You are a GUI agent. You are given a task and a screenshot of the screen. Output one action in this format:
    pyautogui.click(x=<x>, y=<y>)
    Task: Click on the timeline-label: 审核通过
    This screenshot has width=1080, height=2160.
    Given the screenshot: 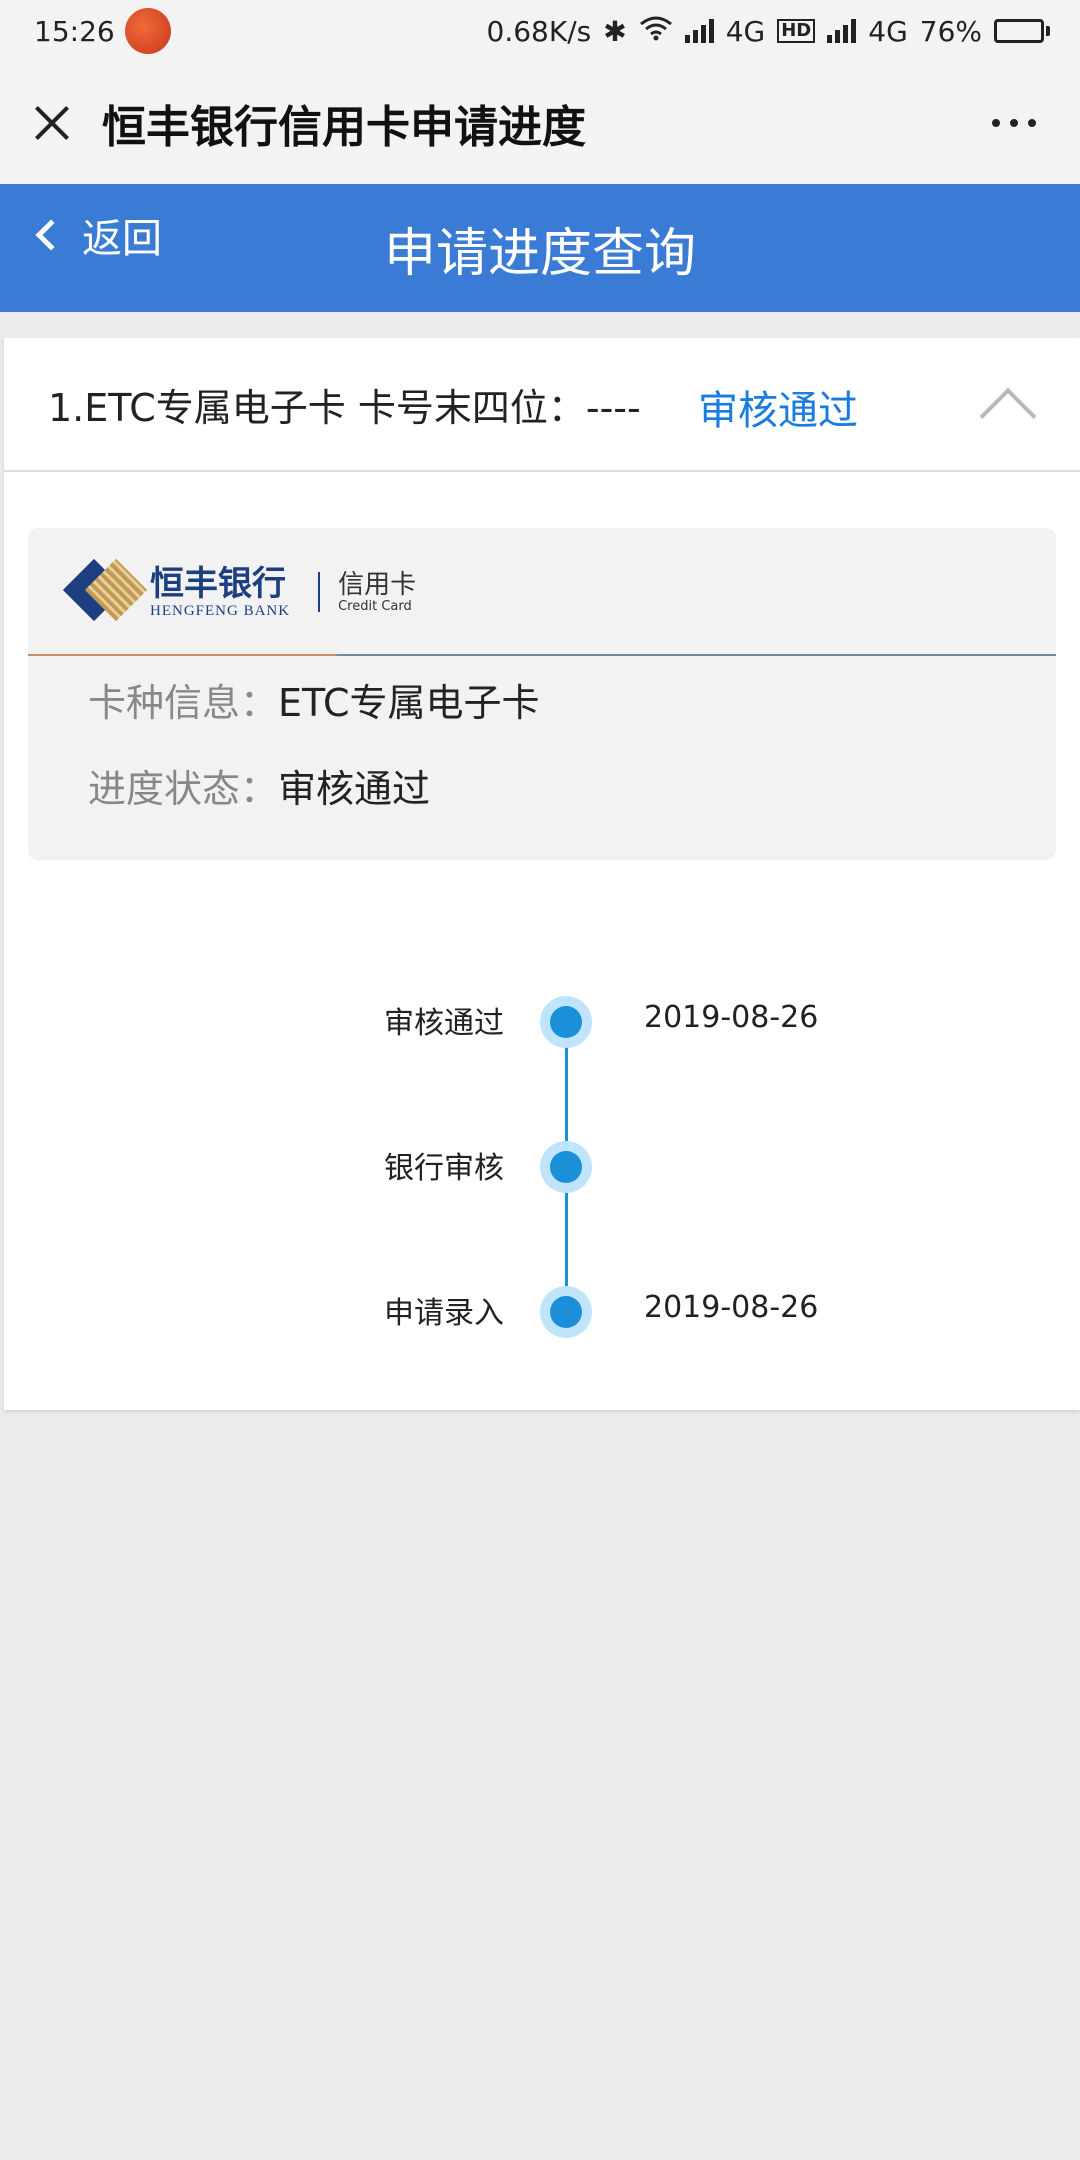 What is the action you would take?
    pyautogui.click(x=444, y=1023)
    